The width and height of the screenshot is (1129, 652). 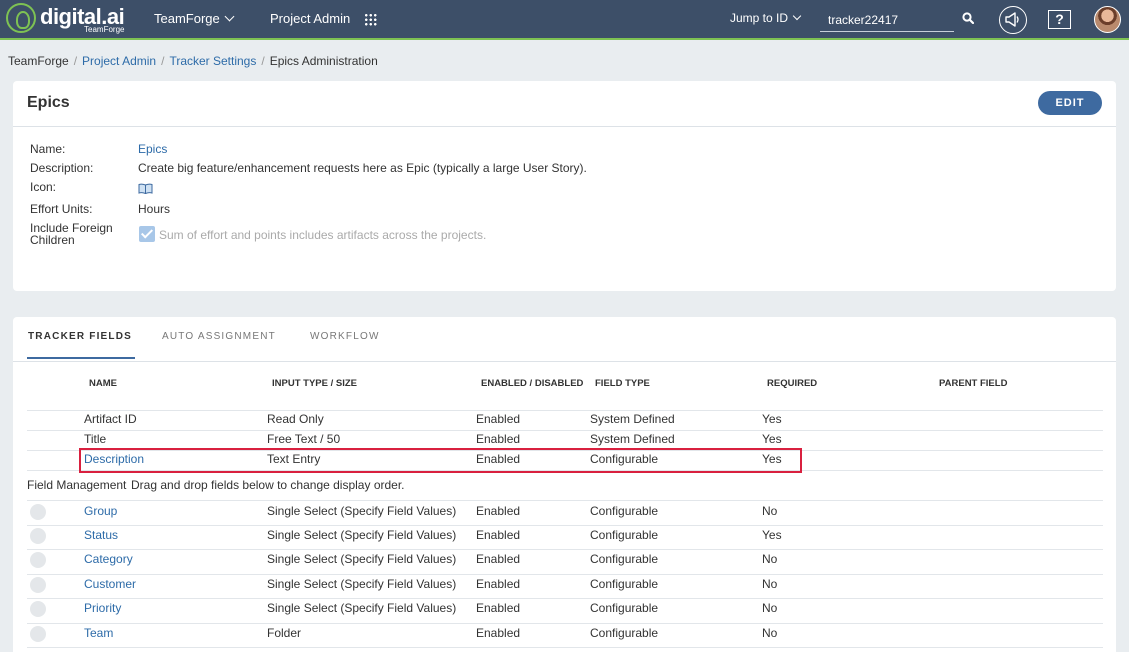 I want to click on divider, so click(x=564, y=361).